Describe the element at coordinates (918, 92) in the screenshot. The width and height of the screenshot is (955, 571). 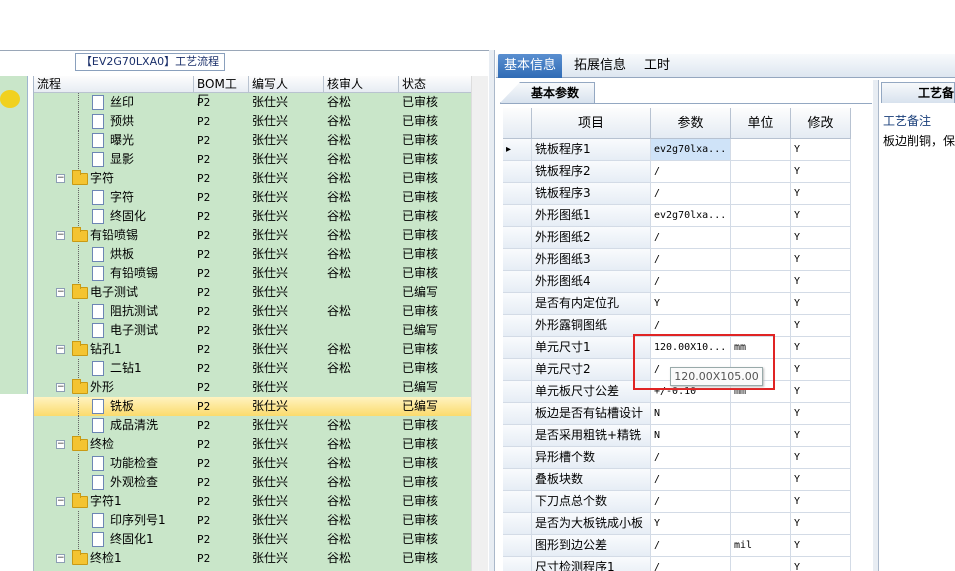
I see `tab-remarks: 工艺备注` at that location.